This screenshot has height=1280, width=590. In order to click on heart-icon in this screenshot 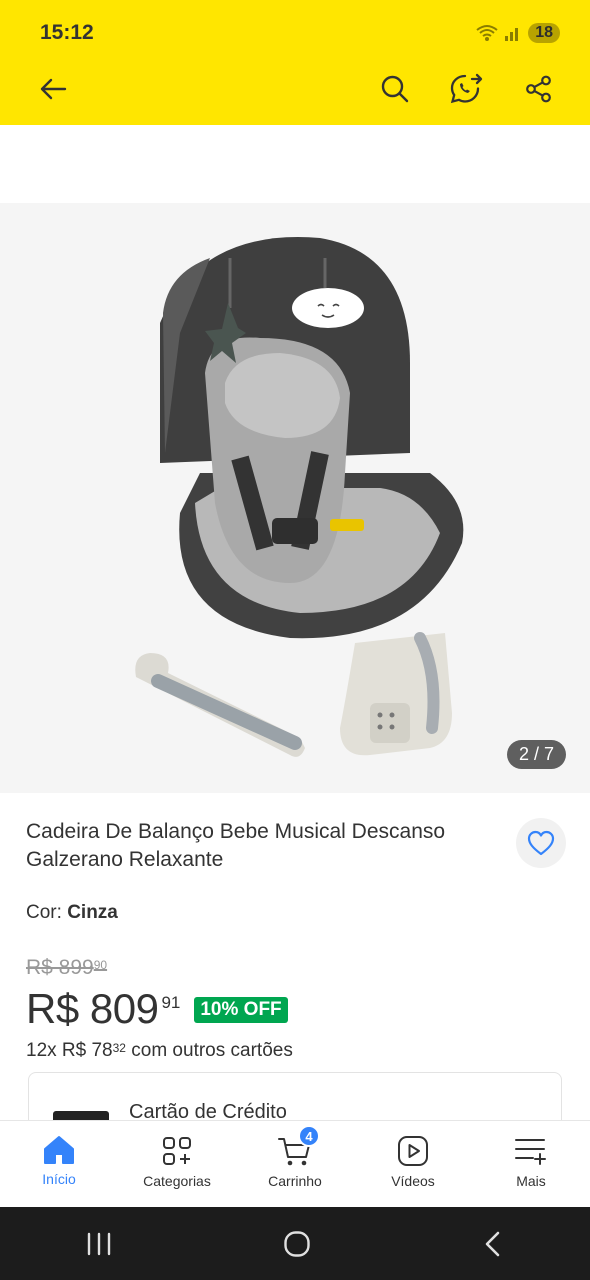, I will do `click(541, 843)`.